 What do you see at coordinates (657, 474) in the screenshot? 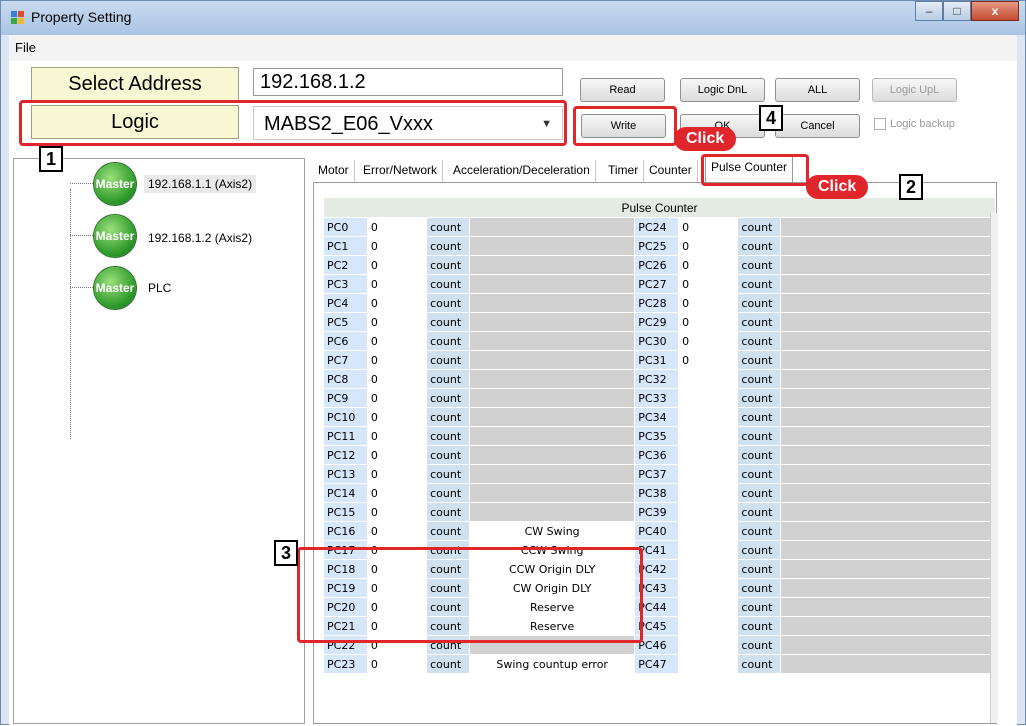
I see `pc-name-cell: PC37` at bounding box center [657, 474].